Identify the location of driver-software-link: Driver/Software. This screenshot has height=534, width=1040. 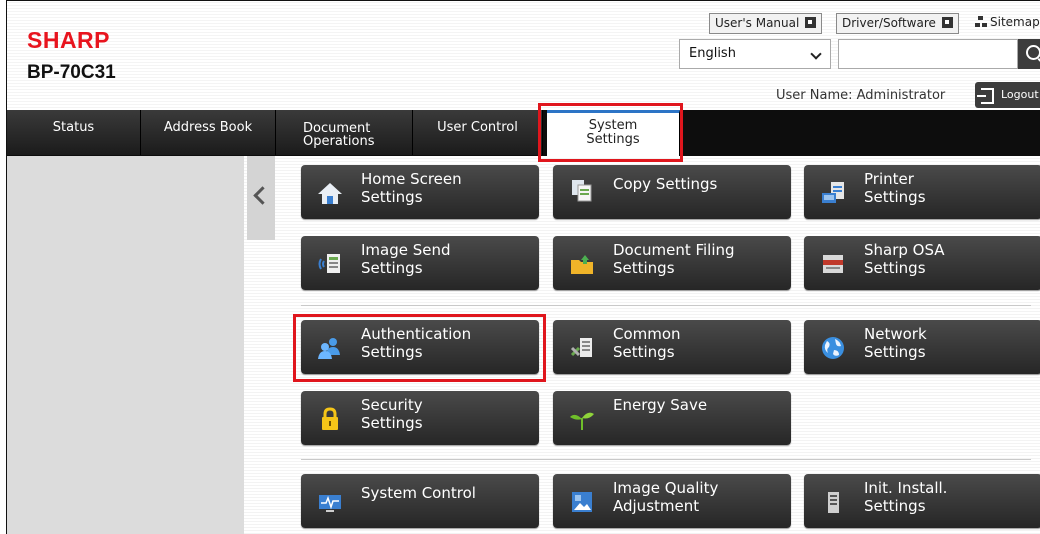
(897, 23).